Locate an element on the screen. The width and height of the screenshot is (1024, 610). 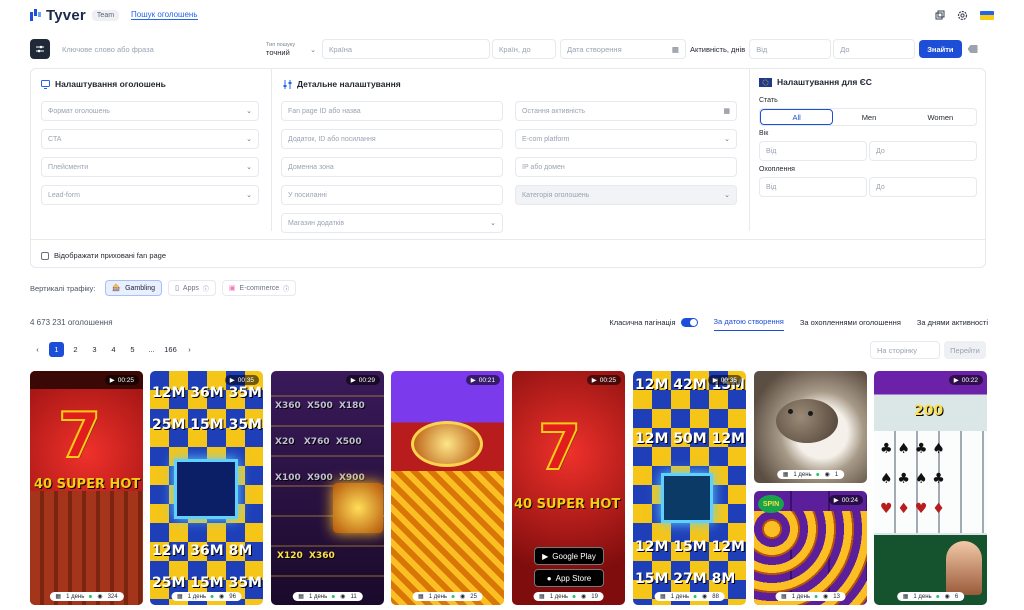
ad-format-select: Формат оголошень ⌄ is located at coordinates (150, 111).